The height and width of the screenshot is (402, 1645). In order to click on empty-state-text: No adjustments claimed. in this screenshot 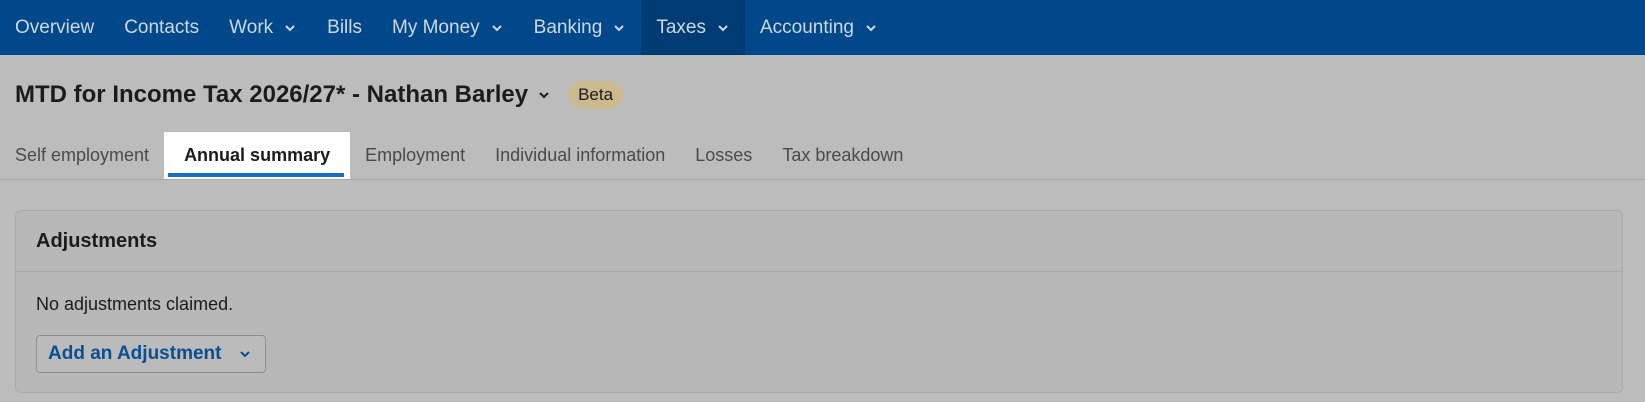, I will do `click(135, 304)`.